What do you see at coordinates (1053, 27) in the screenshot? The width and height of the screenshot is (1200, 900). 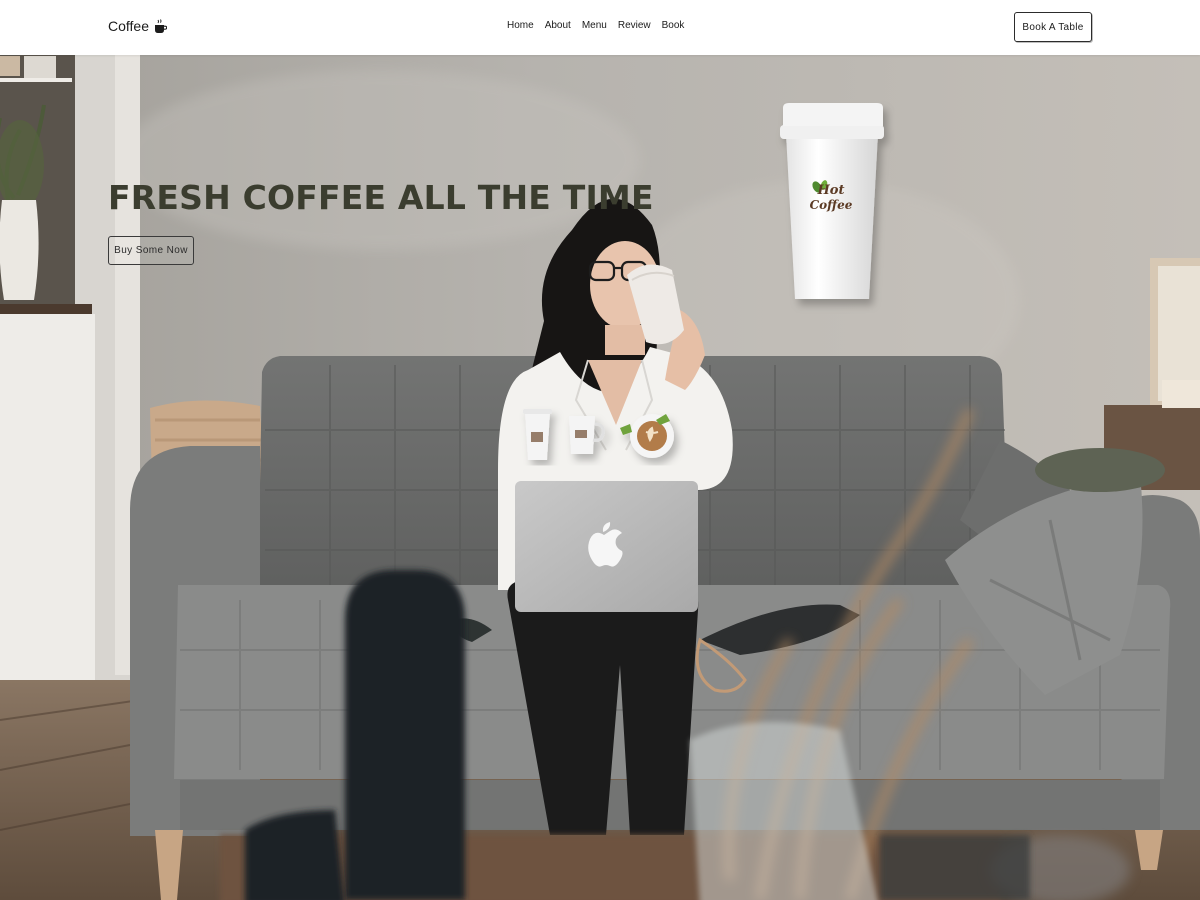 I see `book-table-button: Book A Table` at bounding box center [1053, 27].